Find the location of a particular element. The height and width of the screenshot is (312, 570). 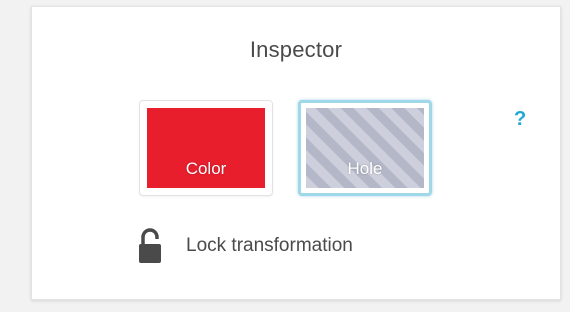

hole-swatch: Hole is located at coordinates (365, 148).